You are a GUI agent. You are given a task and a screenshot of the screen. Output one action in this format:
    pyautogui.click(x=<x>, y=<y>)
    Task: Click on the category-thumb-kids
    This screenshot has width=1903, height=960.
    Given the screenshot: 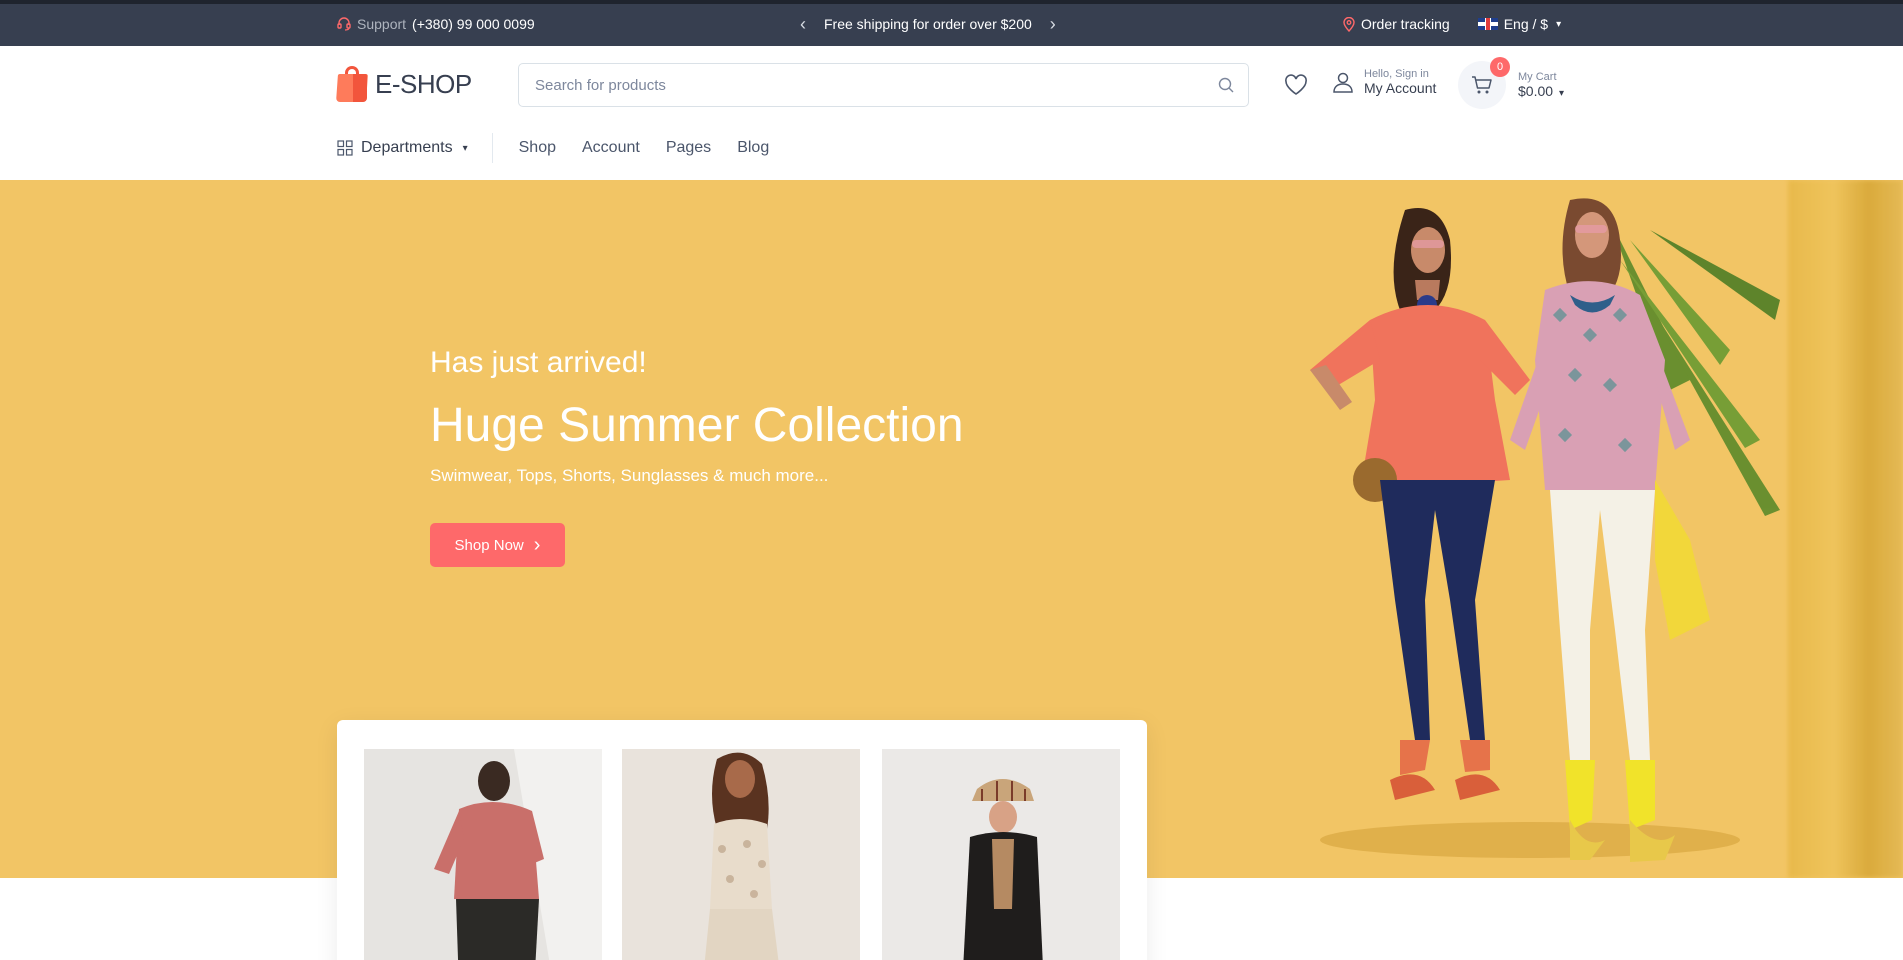 What is the action you would take?
    pyautogui.click(x=1001, y=854)
    